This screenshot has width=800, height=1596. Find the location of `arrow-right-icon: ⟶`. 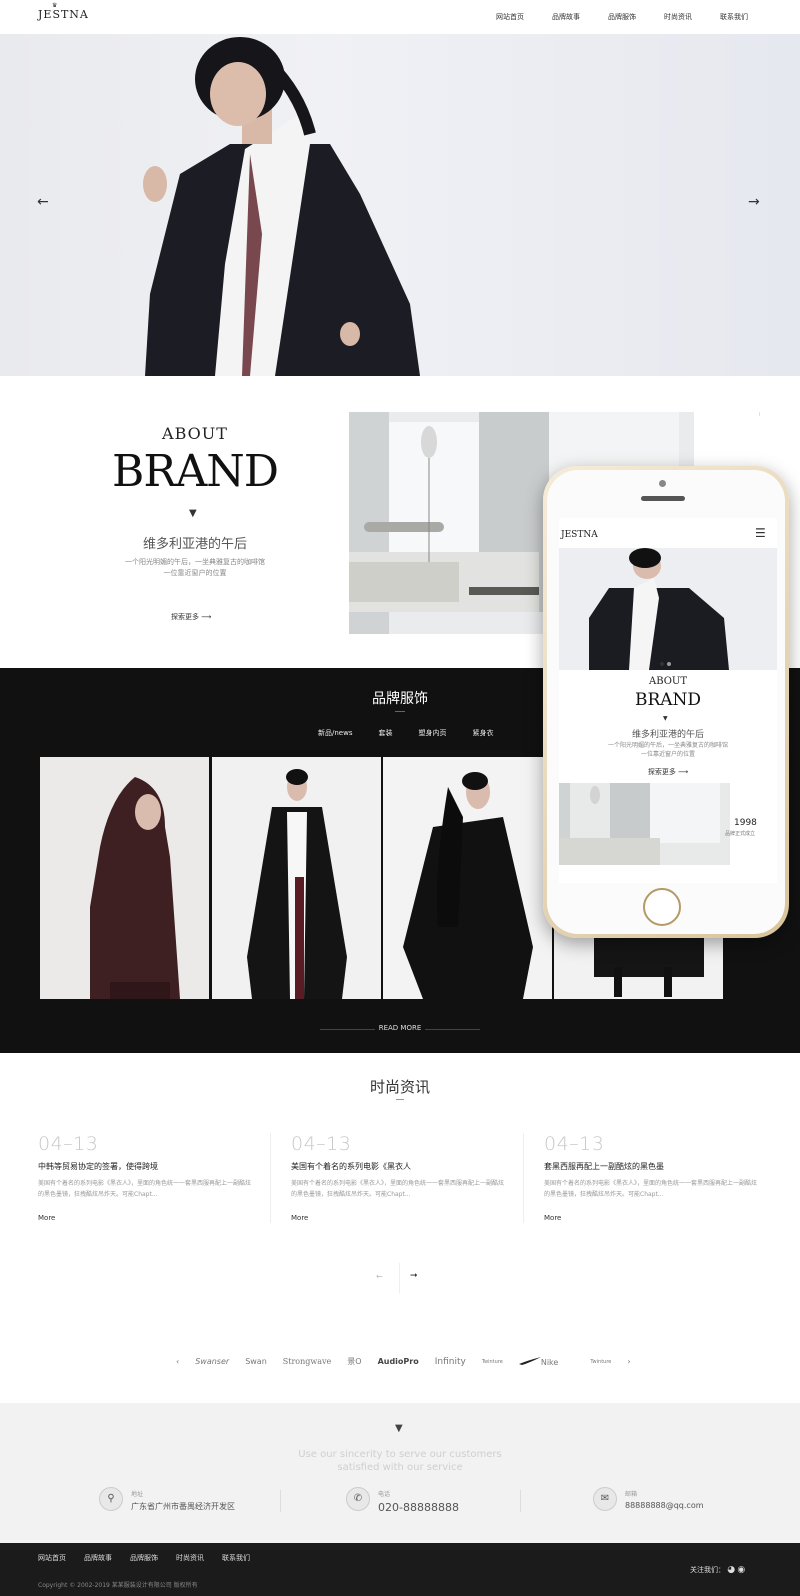

arrow-right-icon: ⟶ is located at coordinates (206, 617).